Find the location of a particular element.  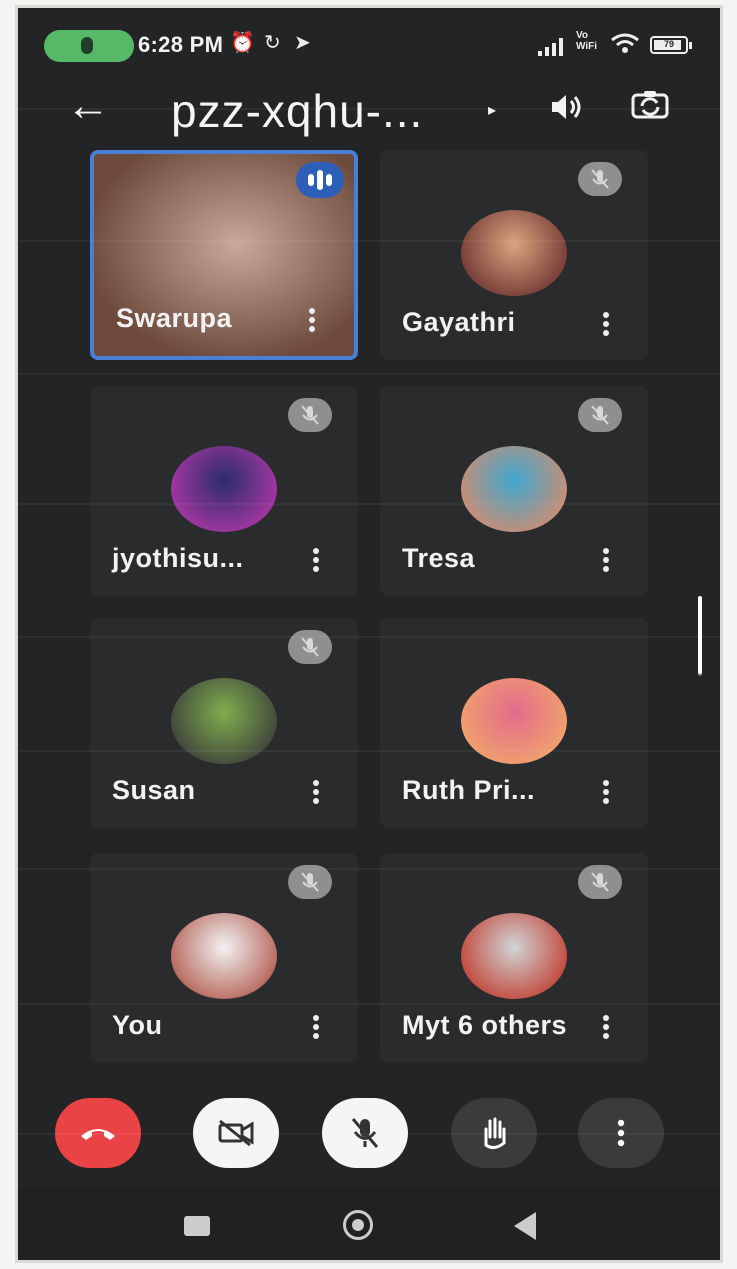

participant-name: Tresa is located at coordinates (439, 558).